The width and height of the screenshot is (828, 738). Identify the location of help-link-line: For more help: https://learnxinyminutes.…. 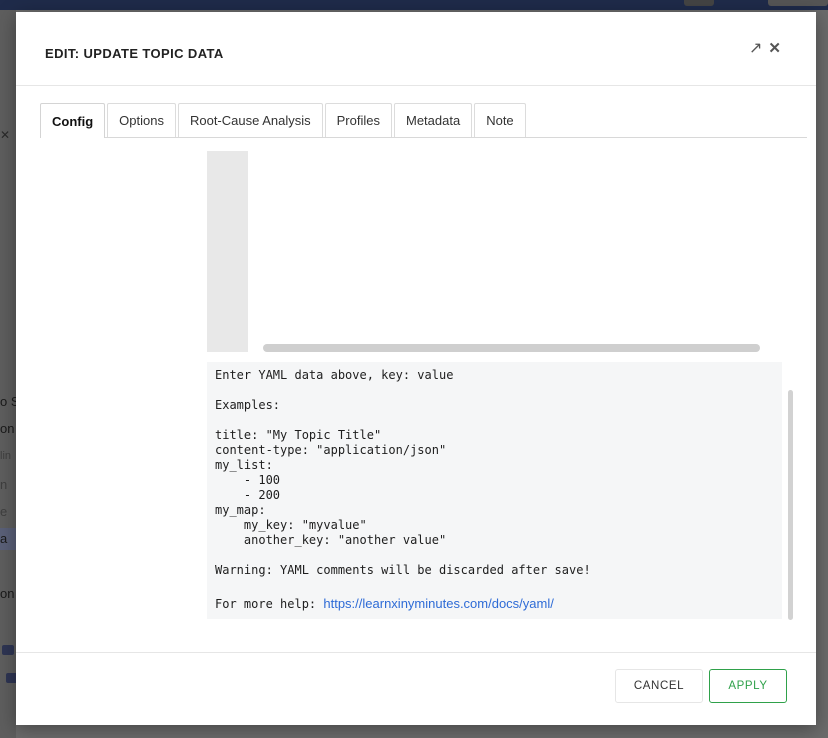
(384, 604).